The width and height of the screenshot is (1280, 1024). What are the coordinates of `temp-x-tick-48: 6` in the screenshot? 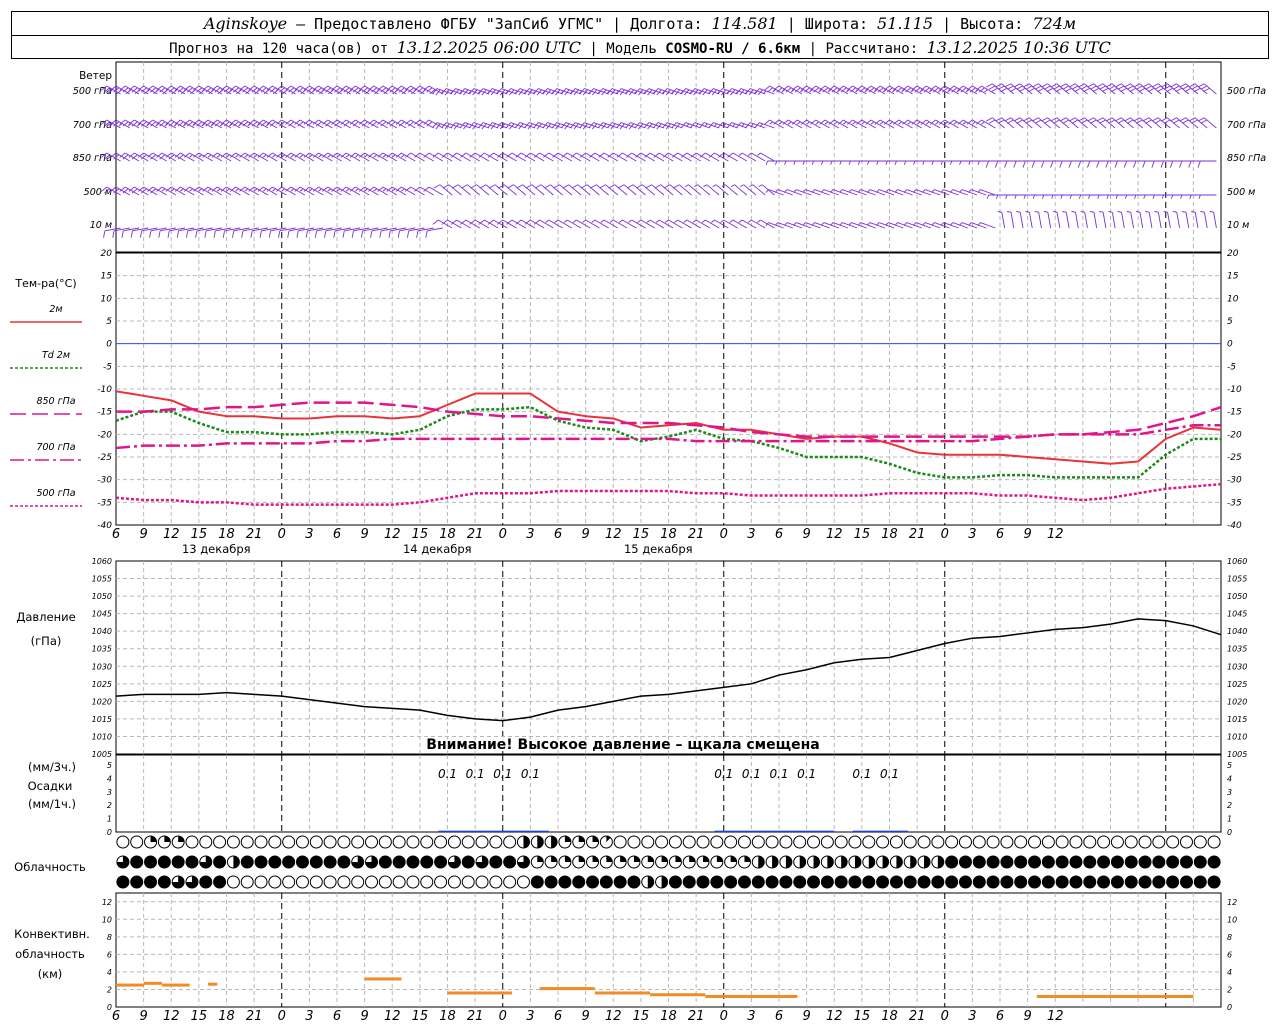 It's located at (558, 534).